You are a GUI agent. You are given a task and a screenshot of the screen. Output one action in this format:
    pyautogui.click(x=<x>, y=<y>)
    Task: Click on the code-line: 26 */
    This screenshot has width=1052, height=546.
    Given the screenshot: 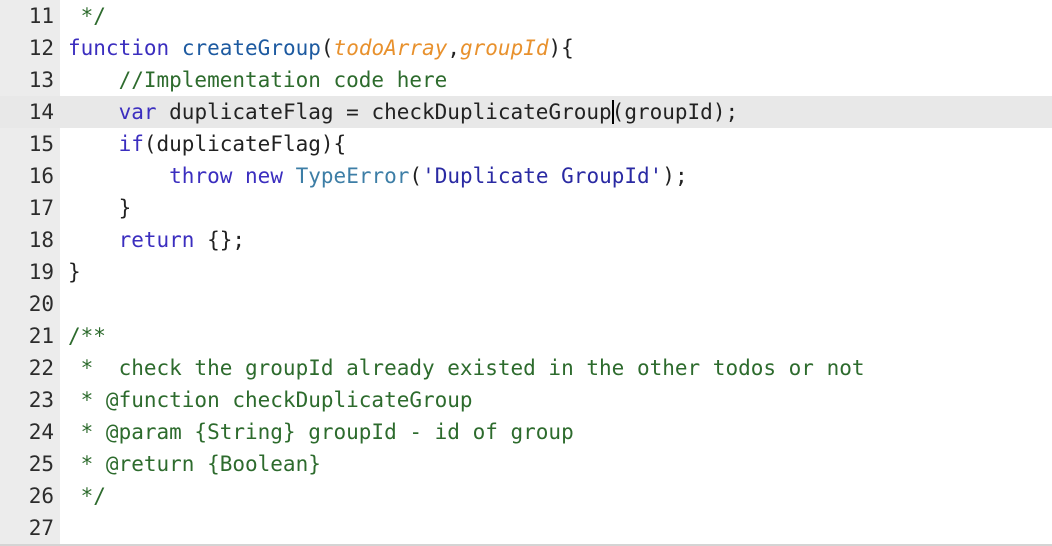 What is the action you would take?
    pyautogui.click(x=526, y=496)
    